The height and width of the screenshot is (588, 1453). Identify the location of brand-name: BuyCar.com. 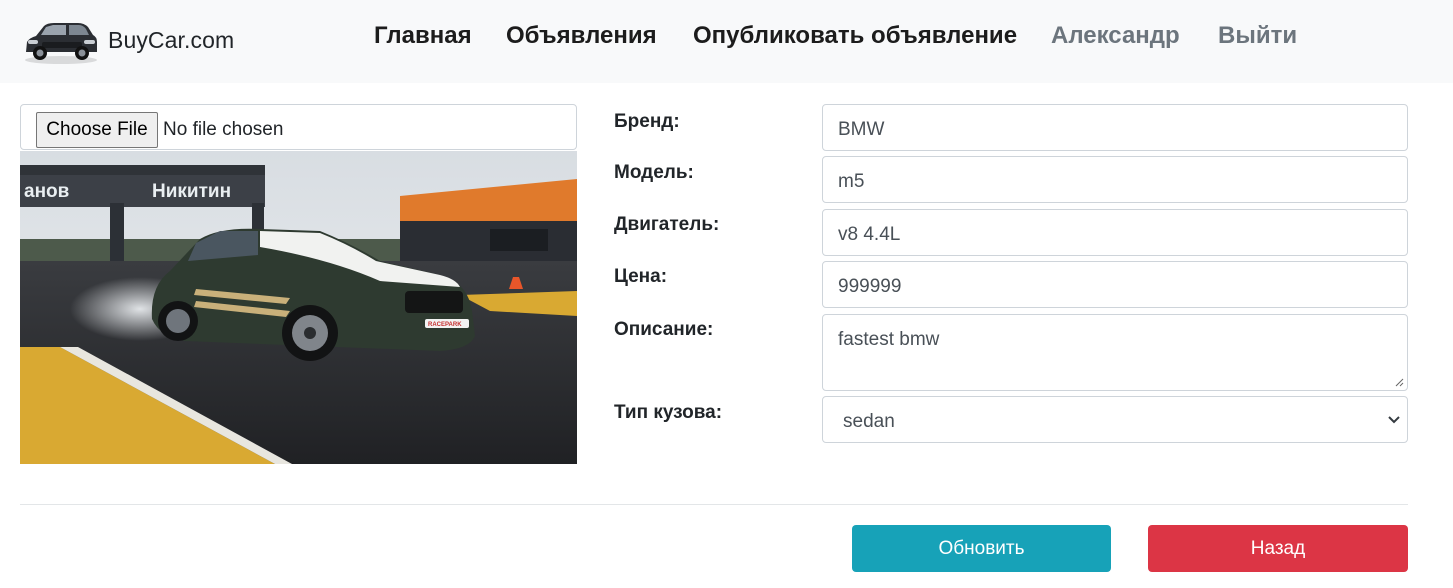
(171, 39).